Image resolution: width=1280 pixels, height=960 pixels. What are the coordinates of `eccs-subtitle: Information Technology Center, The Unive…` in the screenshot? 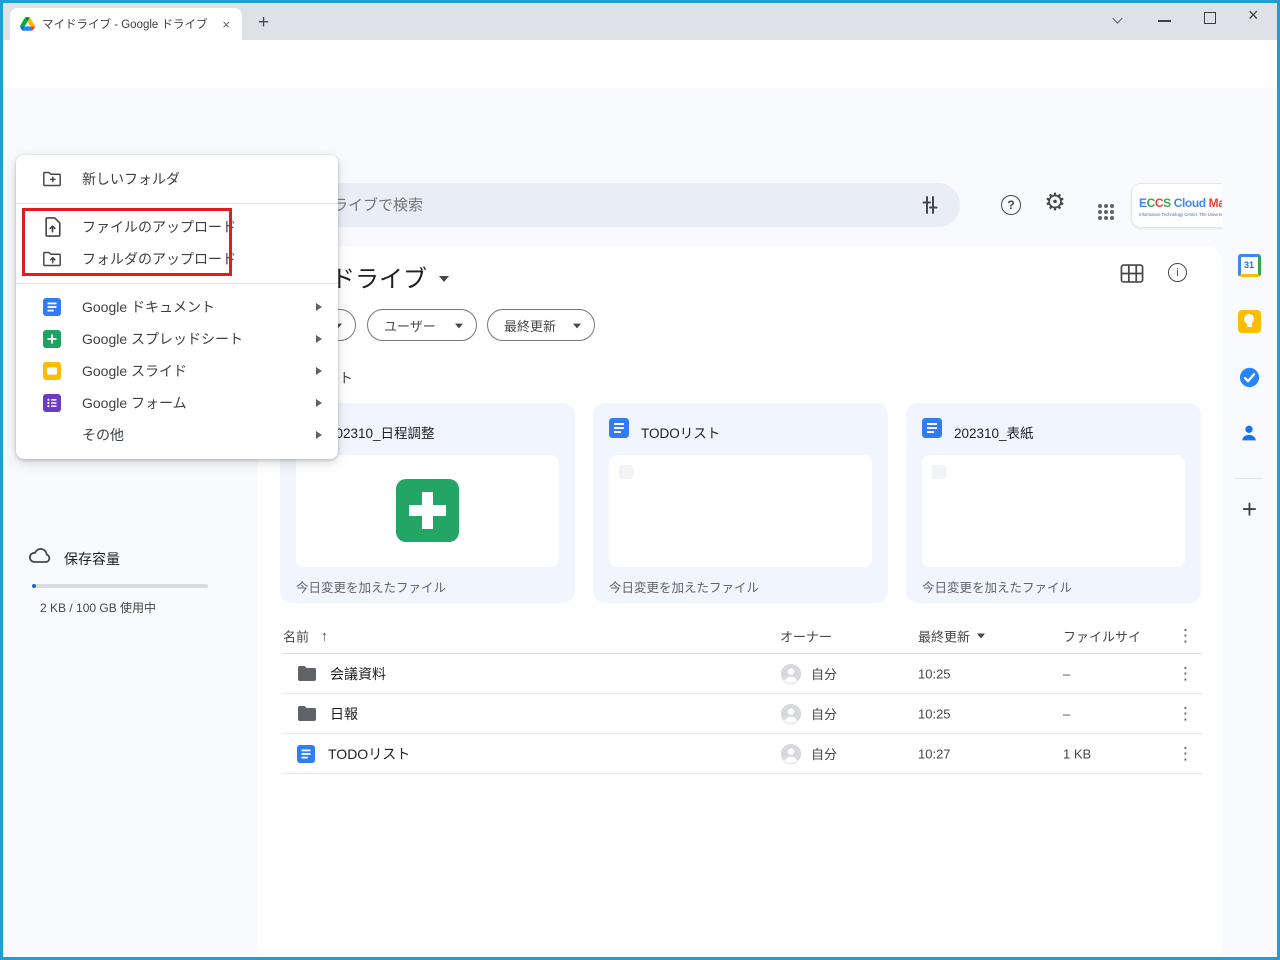 It's located at (1191, 214).